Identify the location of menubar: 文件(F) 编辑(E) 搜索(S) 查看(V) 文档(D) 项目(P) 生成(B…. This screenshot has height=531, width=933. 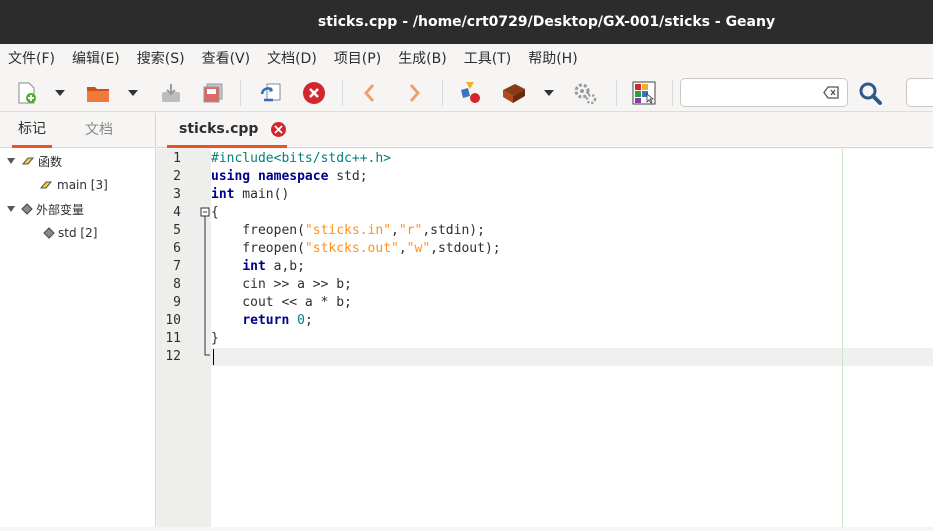
(466, 59).